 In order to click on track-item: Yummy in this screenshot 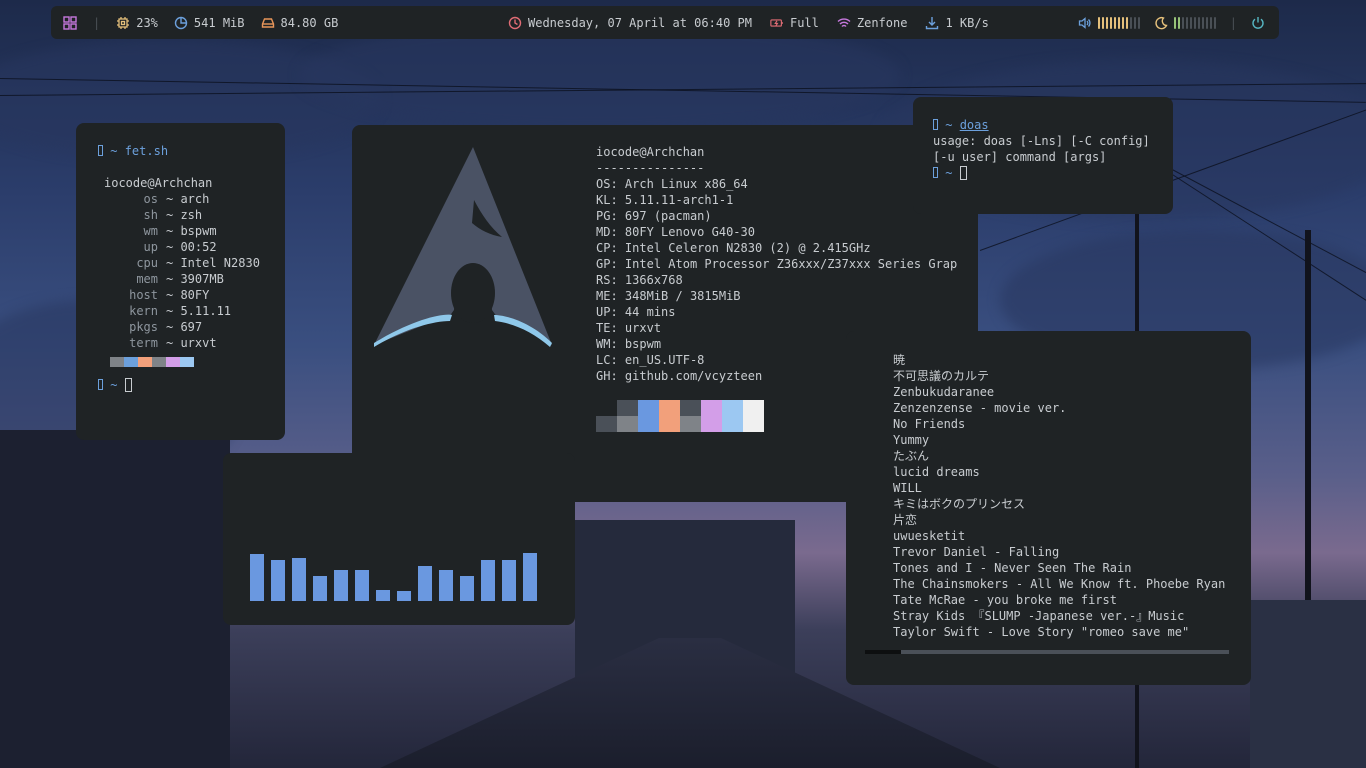, I will do `click(1072, 440)`.